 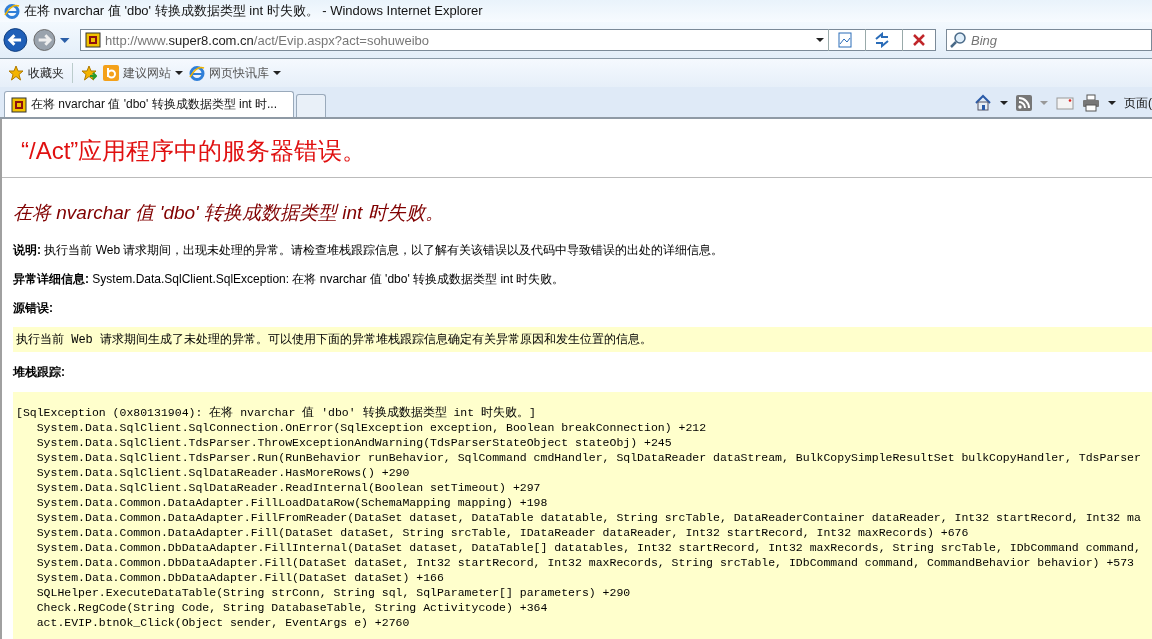 I want to click on section-label: 堆栈跟踪:, so click(x=39, y=372).